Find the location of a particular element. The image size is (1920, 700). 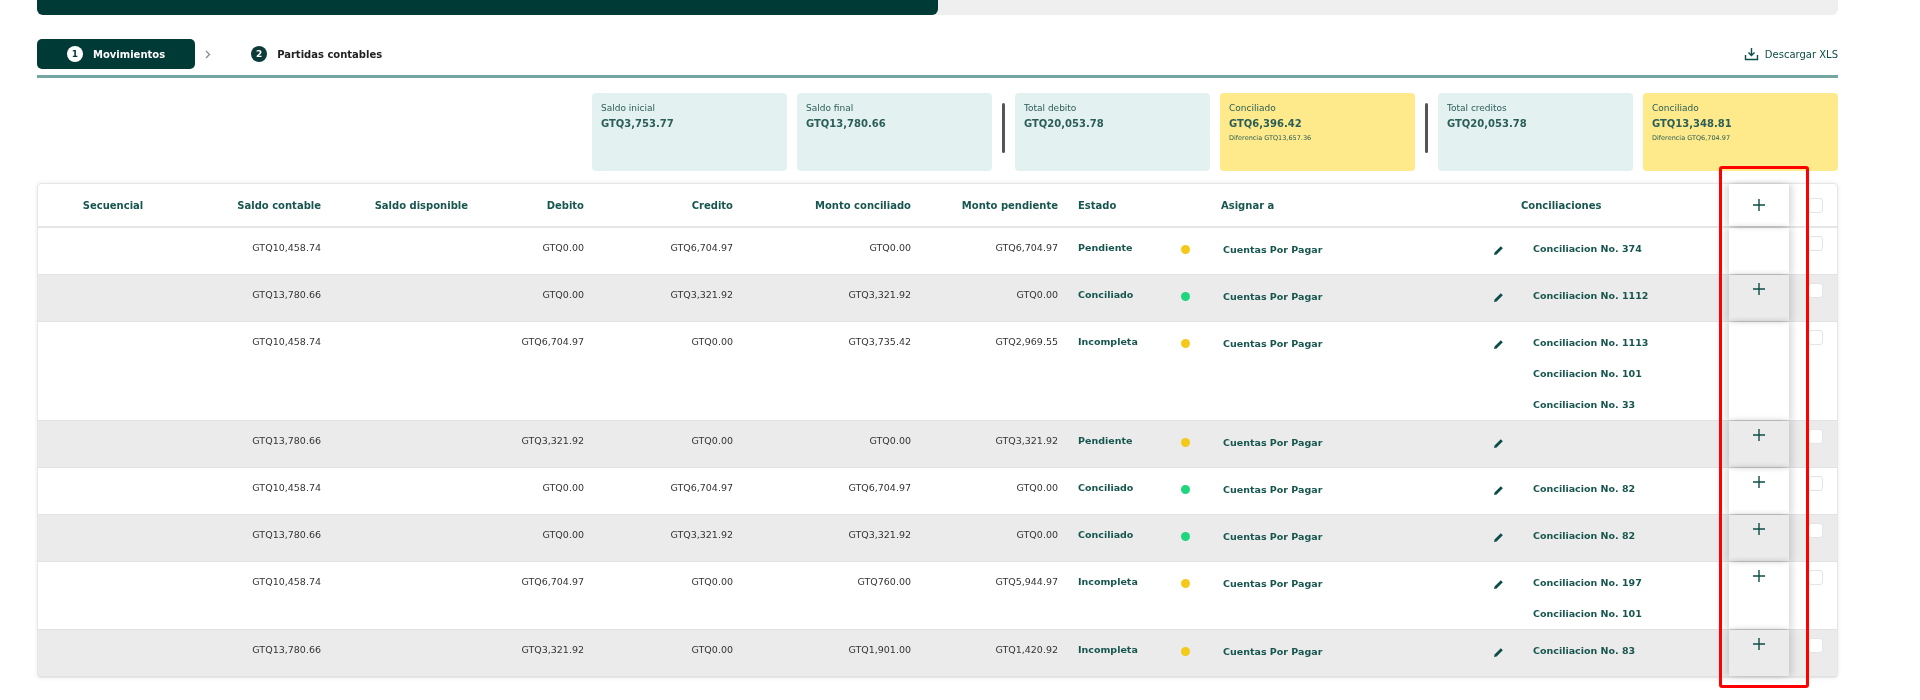

column-header: Debito is located at coordinates (565, 205).